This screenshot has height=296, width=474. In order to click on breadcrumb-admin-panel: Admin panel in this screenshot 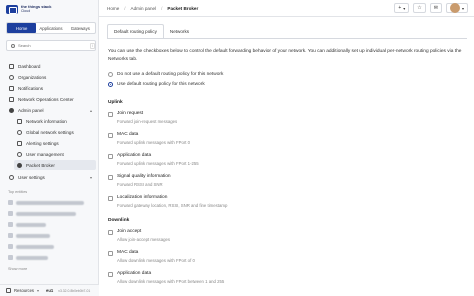, I will do `click(144, 8)`.